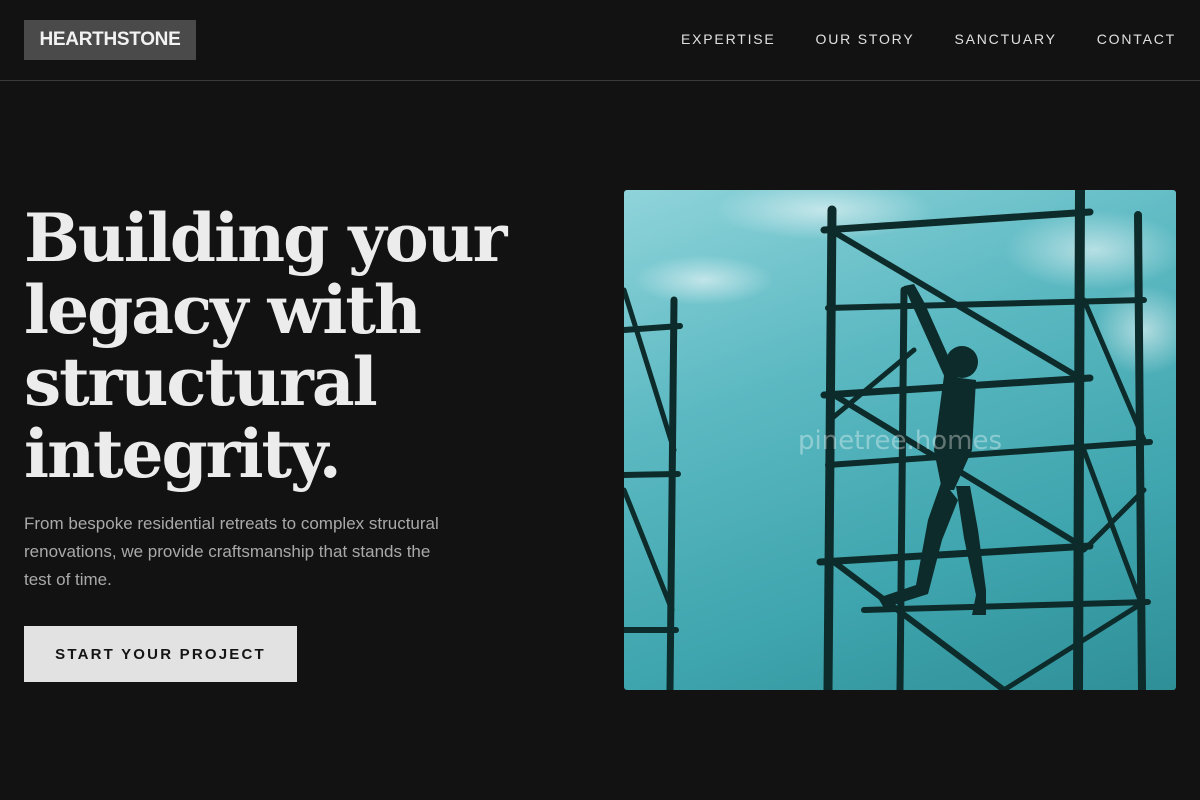 The image size is (1200, 800). Describe the element at coordinates (865, 39) in the screenshot. I see `nav-link-our-story: OUR STORY` at that location.